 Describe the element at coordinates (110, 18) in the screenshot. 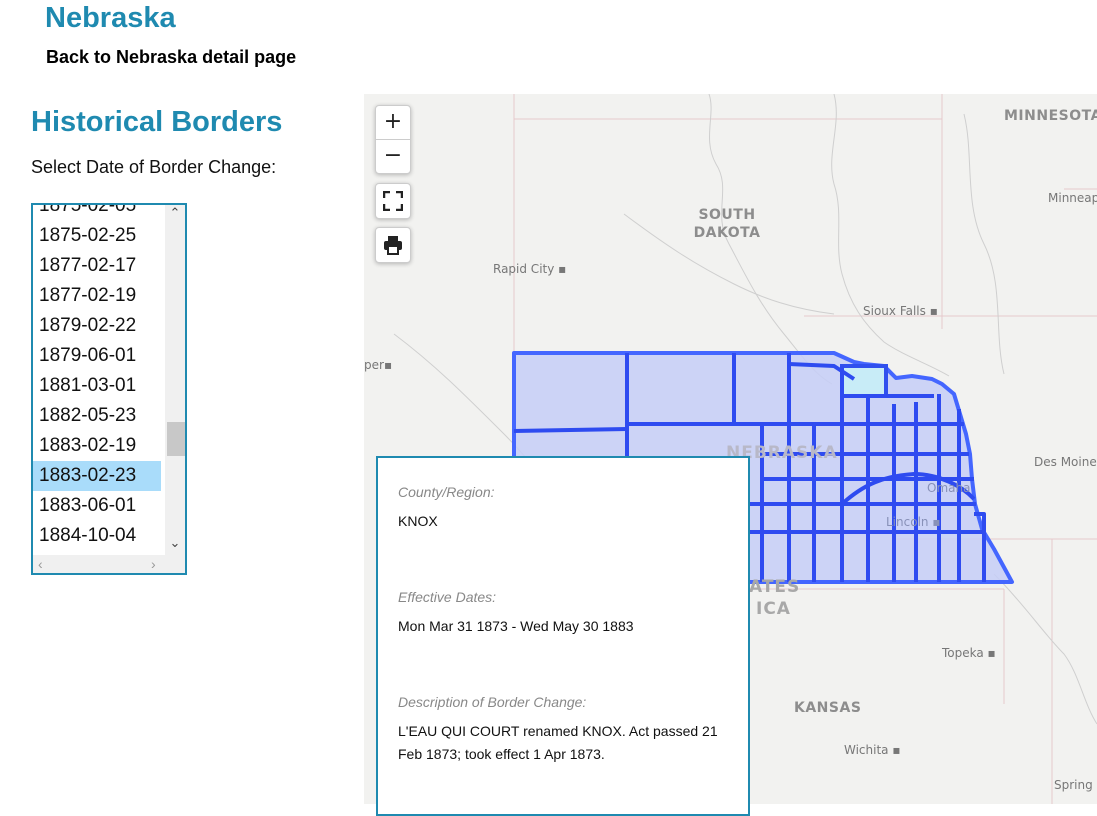

I see `state-title: Nebraska` at that location.